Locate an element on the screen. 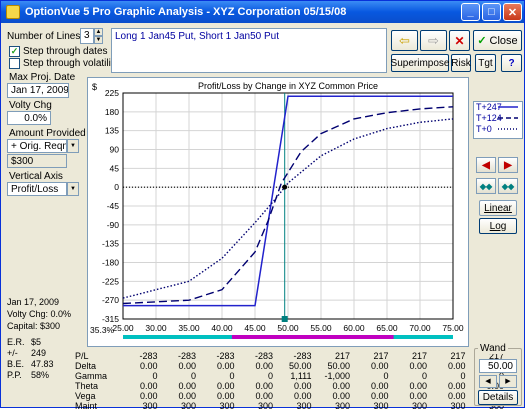  y-tick-label: 180 is located at coordinates (112, 112).